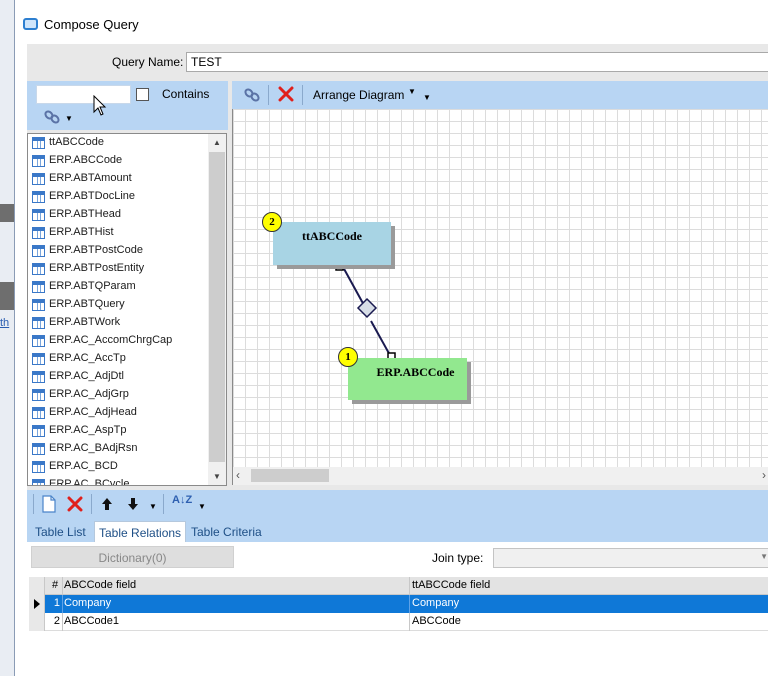  Describe the element at coordinates (182, 500) in the screenshot. I see `sort-az-icon: A↓Z` at that location.